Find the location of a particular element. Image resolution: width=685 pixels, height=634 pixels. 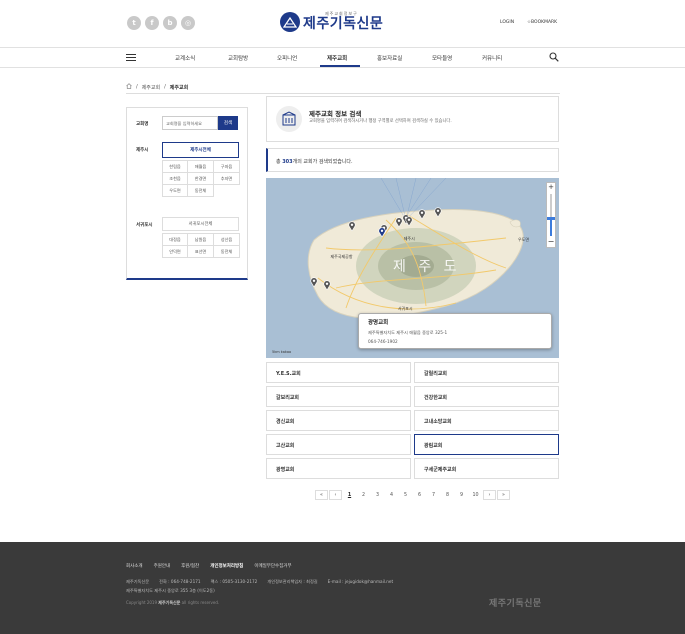

seogwipo-area-grid: 대정읍 남원읍 성산읍 안덕면 표선면 동전체 is located at coordinates (201, 245).